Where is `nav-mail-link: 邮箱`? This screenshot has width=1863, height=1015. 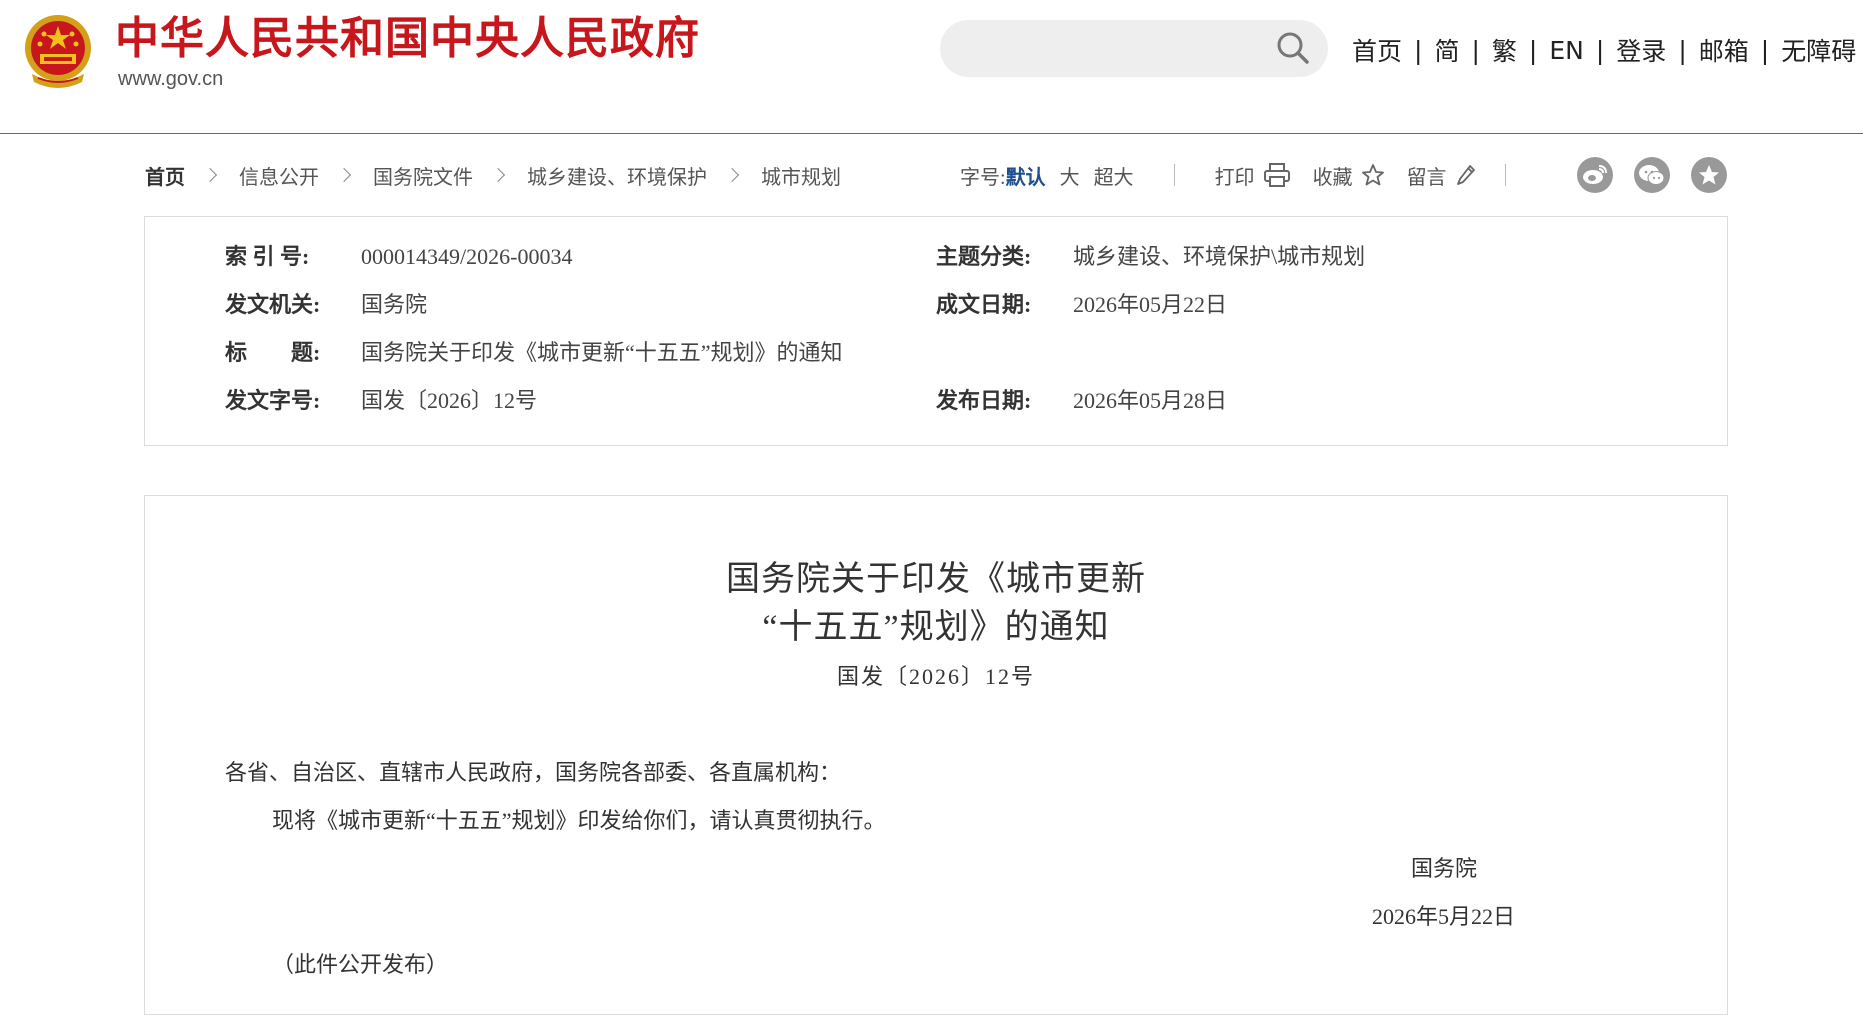 nav-mail-link: 邮箱 is located at coordinates (1724, 50).